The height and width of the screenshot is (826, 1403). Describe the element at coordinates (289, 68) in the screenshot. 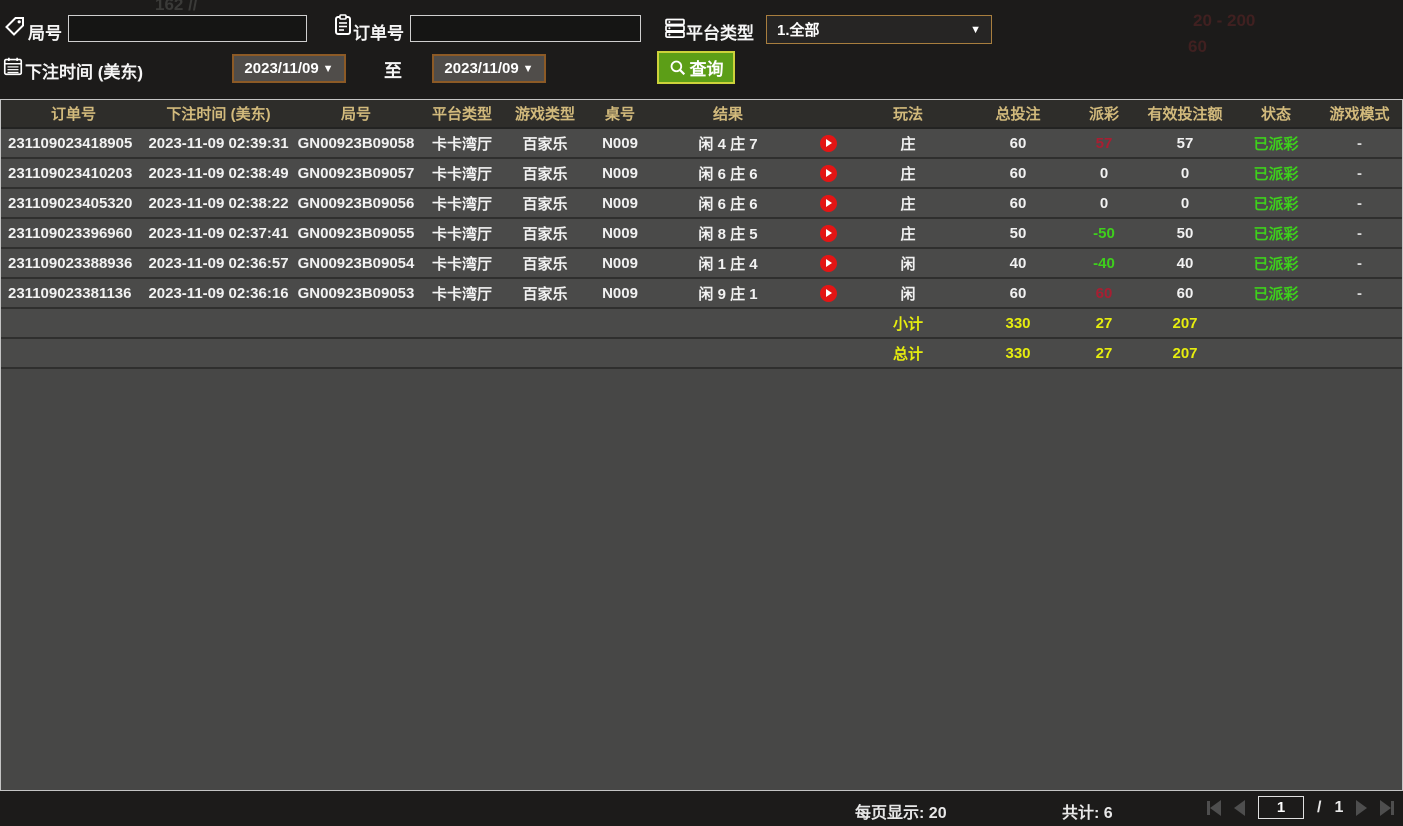

I see `date-from-picker: 2023/11/09 ▼` at that location.